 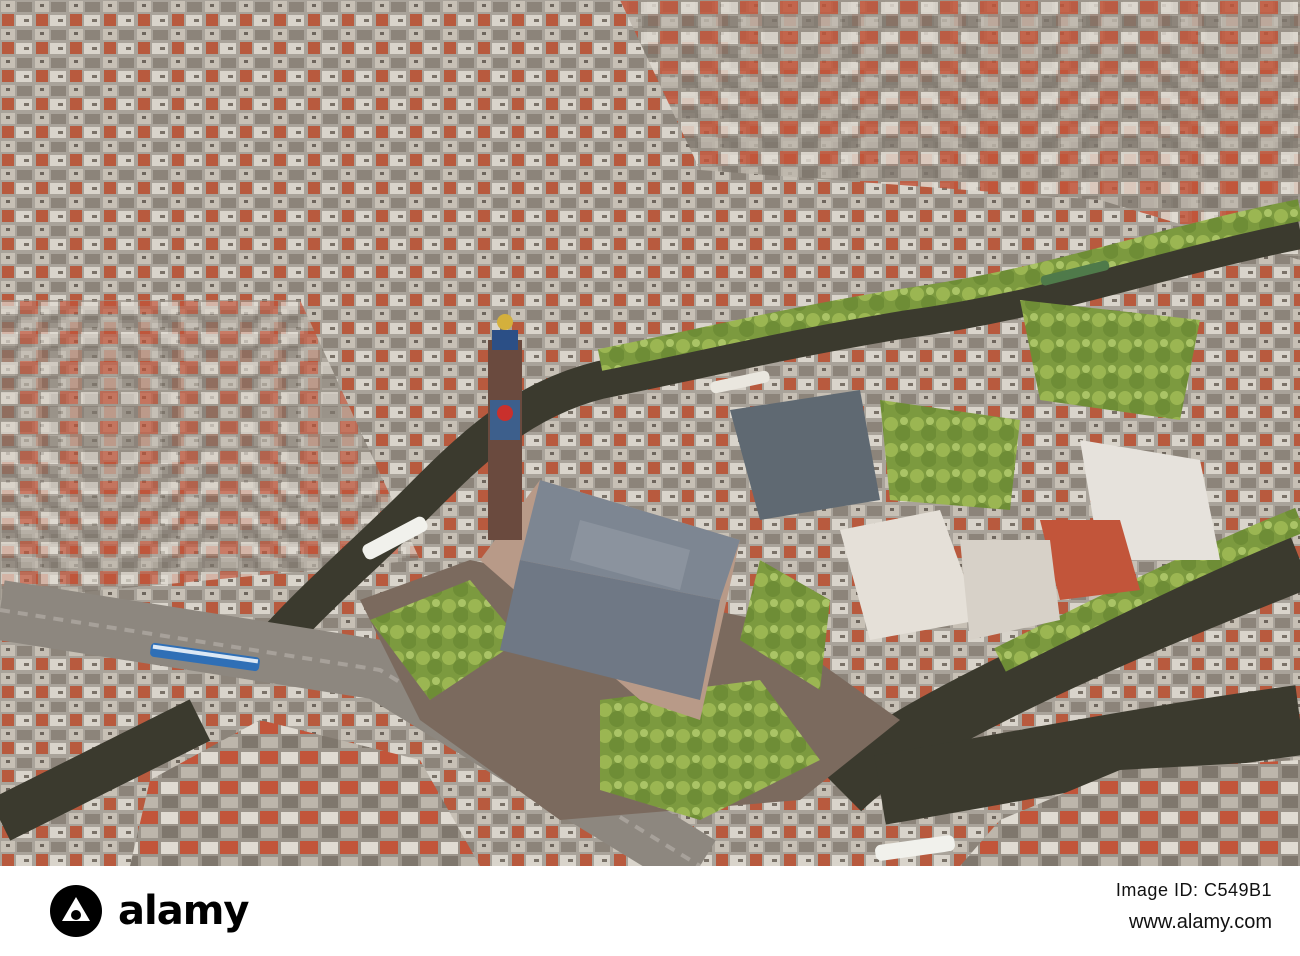 What do you see at coordinates (1193, 890) in the screenshot?
I see `image-id: Image ID: C549B1` at bounding box center [1193, 890].